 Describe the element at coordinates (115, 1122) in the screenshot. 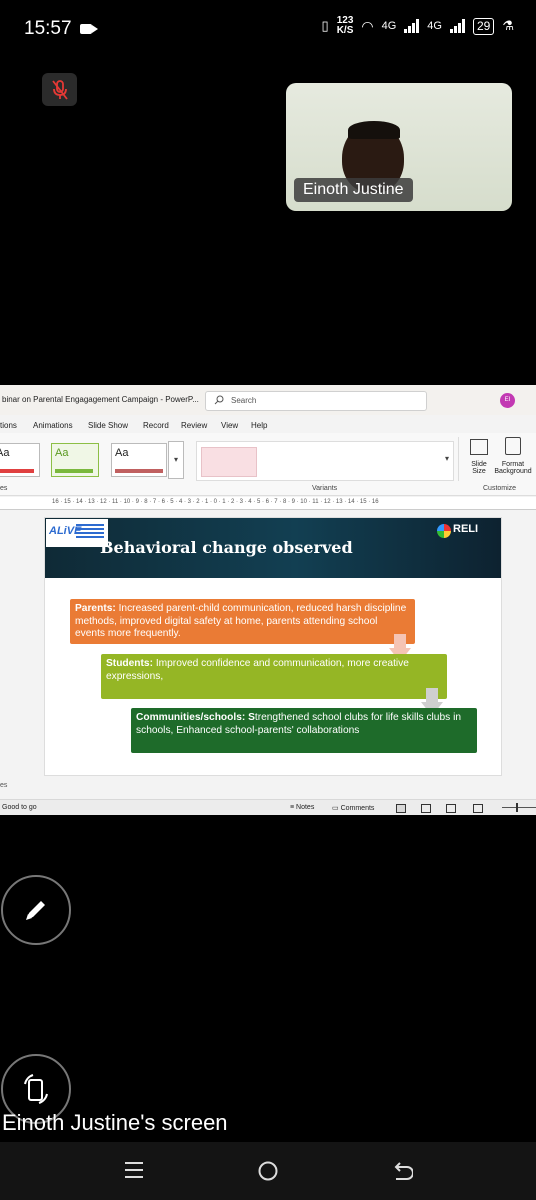

I see `screen-share-caption: Einoth Justine's screen` at that location.